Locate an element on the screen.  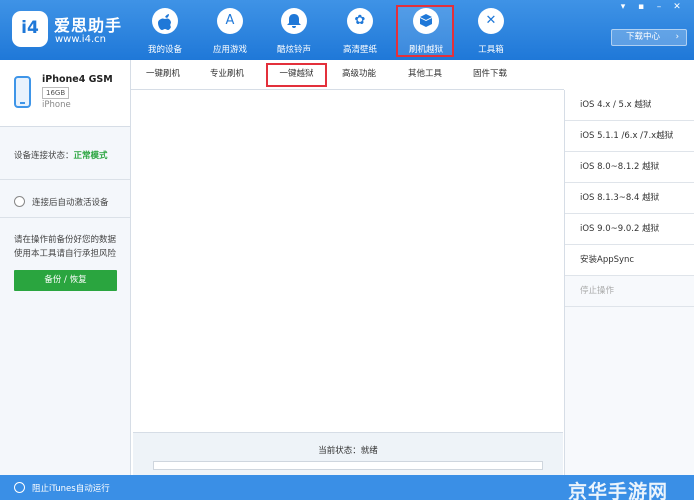
nav-label: 工具箱 is located at coordinates (491, 50).